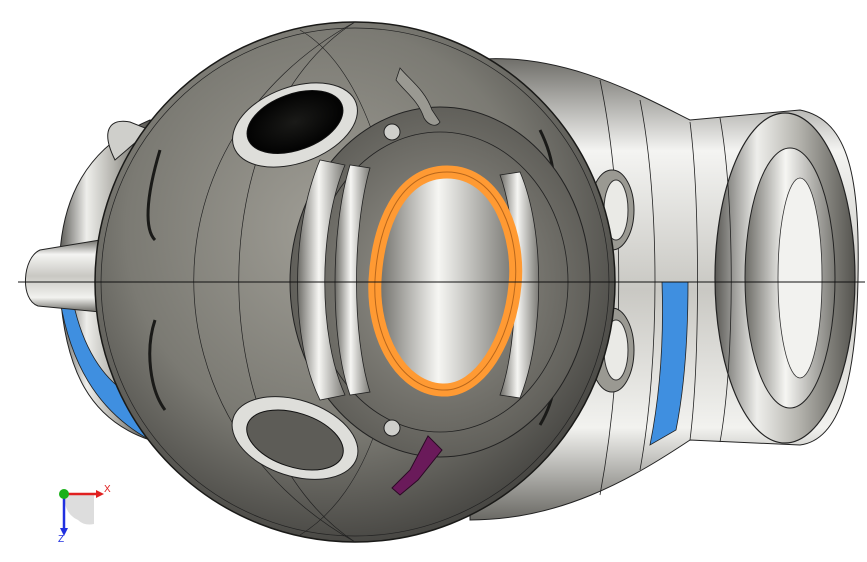 This screenshot has height=562, width=867. I want to click on triad-icon, so click(81, 512).